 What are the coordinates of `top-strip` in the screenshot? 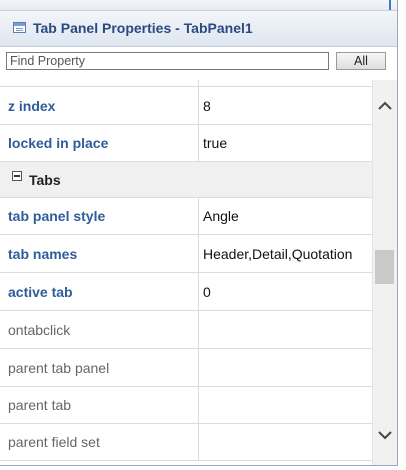 It's located at (198, 5).